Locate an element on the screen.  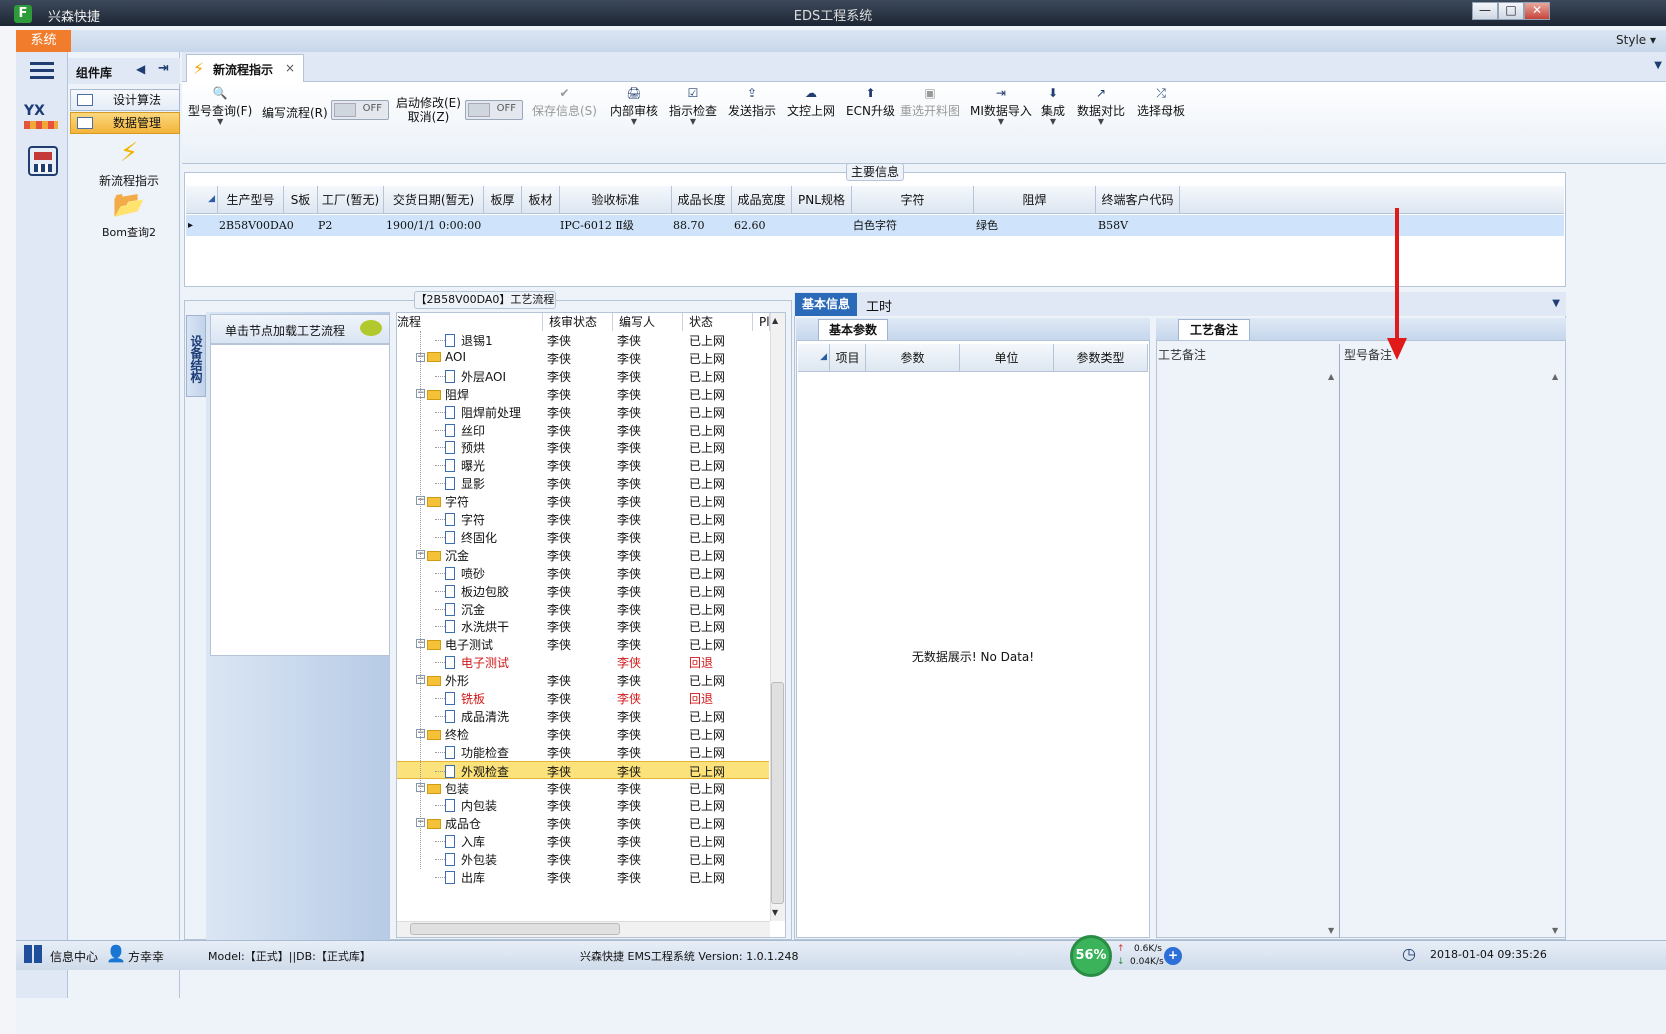
tree-node-name: AOI is located at coordinates (446, 357).